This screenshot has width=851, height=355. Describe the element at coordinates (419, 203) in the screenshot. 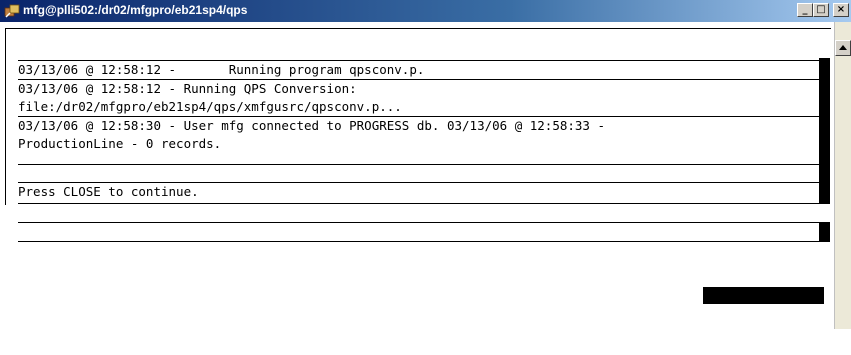

I see `log-divider` at that location.